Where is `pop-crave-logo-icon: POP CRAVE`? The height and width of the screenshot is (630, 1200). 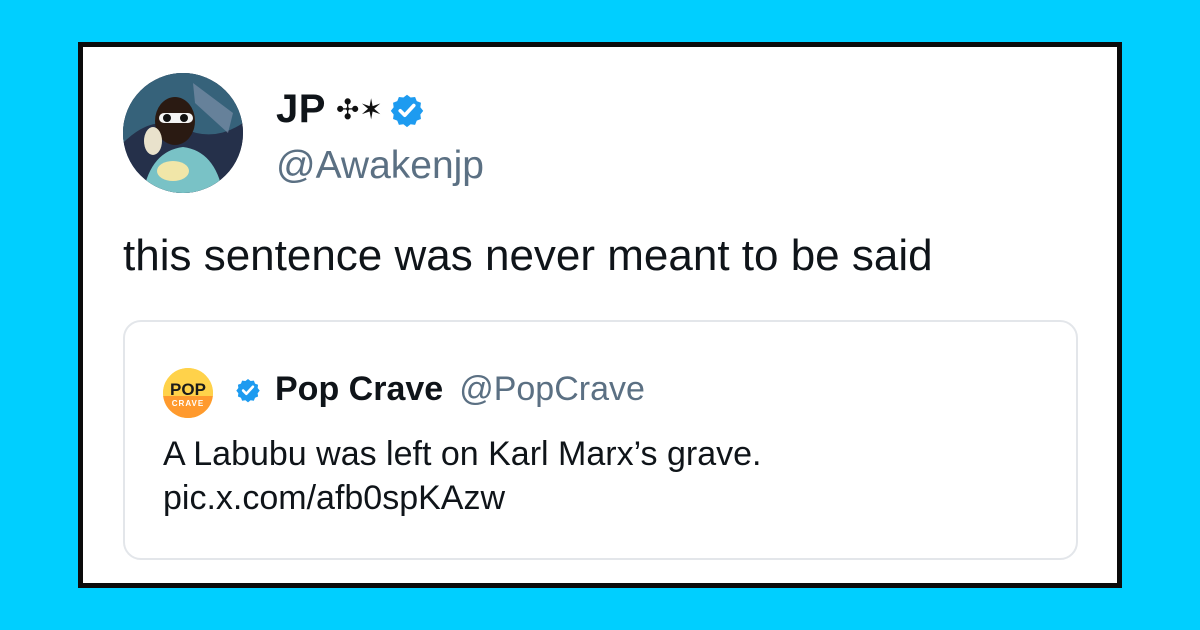 pop-crave-logo-icon: POP CRAVE is located at coordinates (188, 393).